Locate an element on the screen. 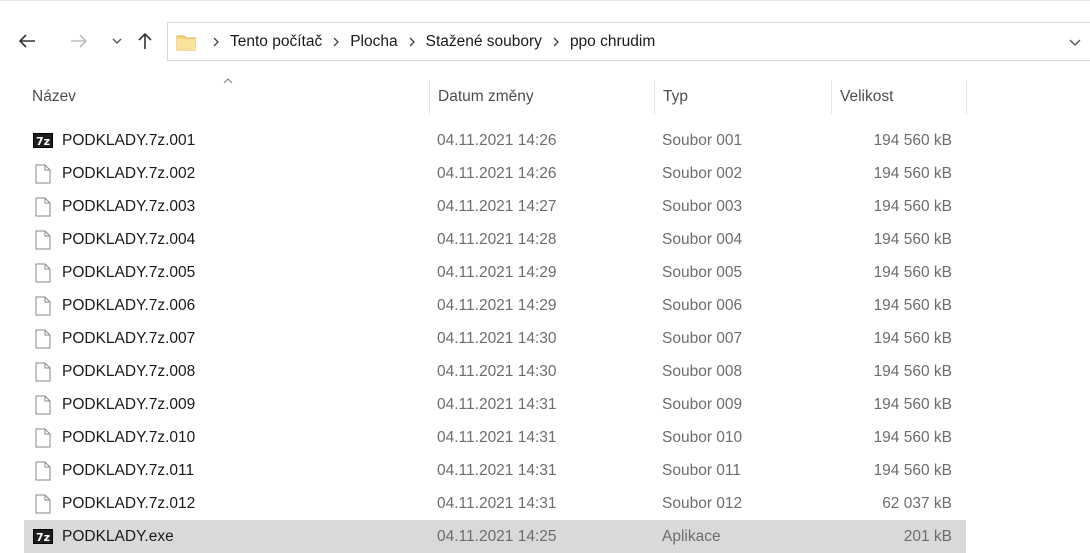 Image resolution: width=1090 pixels, height=553 pixels. file-type: Soubor 002 is located at coordinates (702, 173).